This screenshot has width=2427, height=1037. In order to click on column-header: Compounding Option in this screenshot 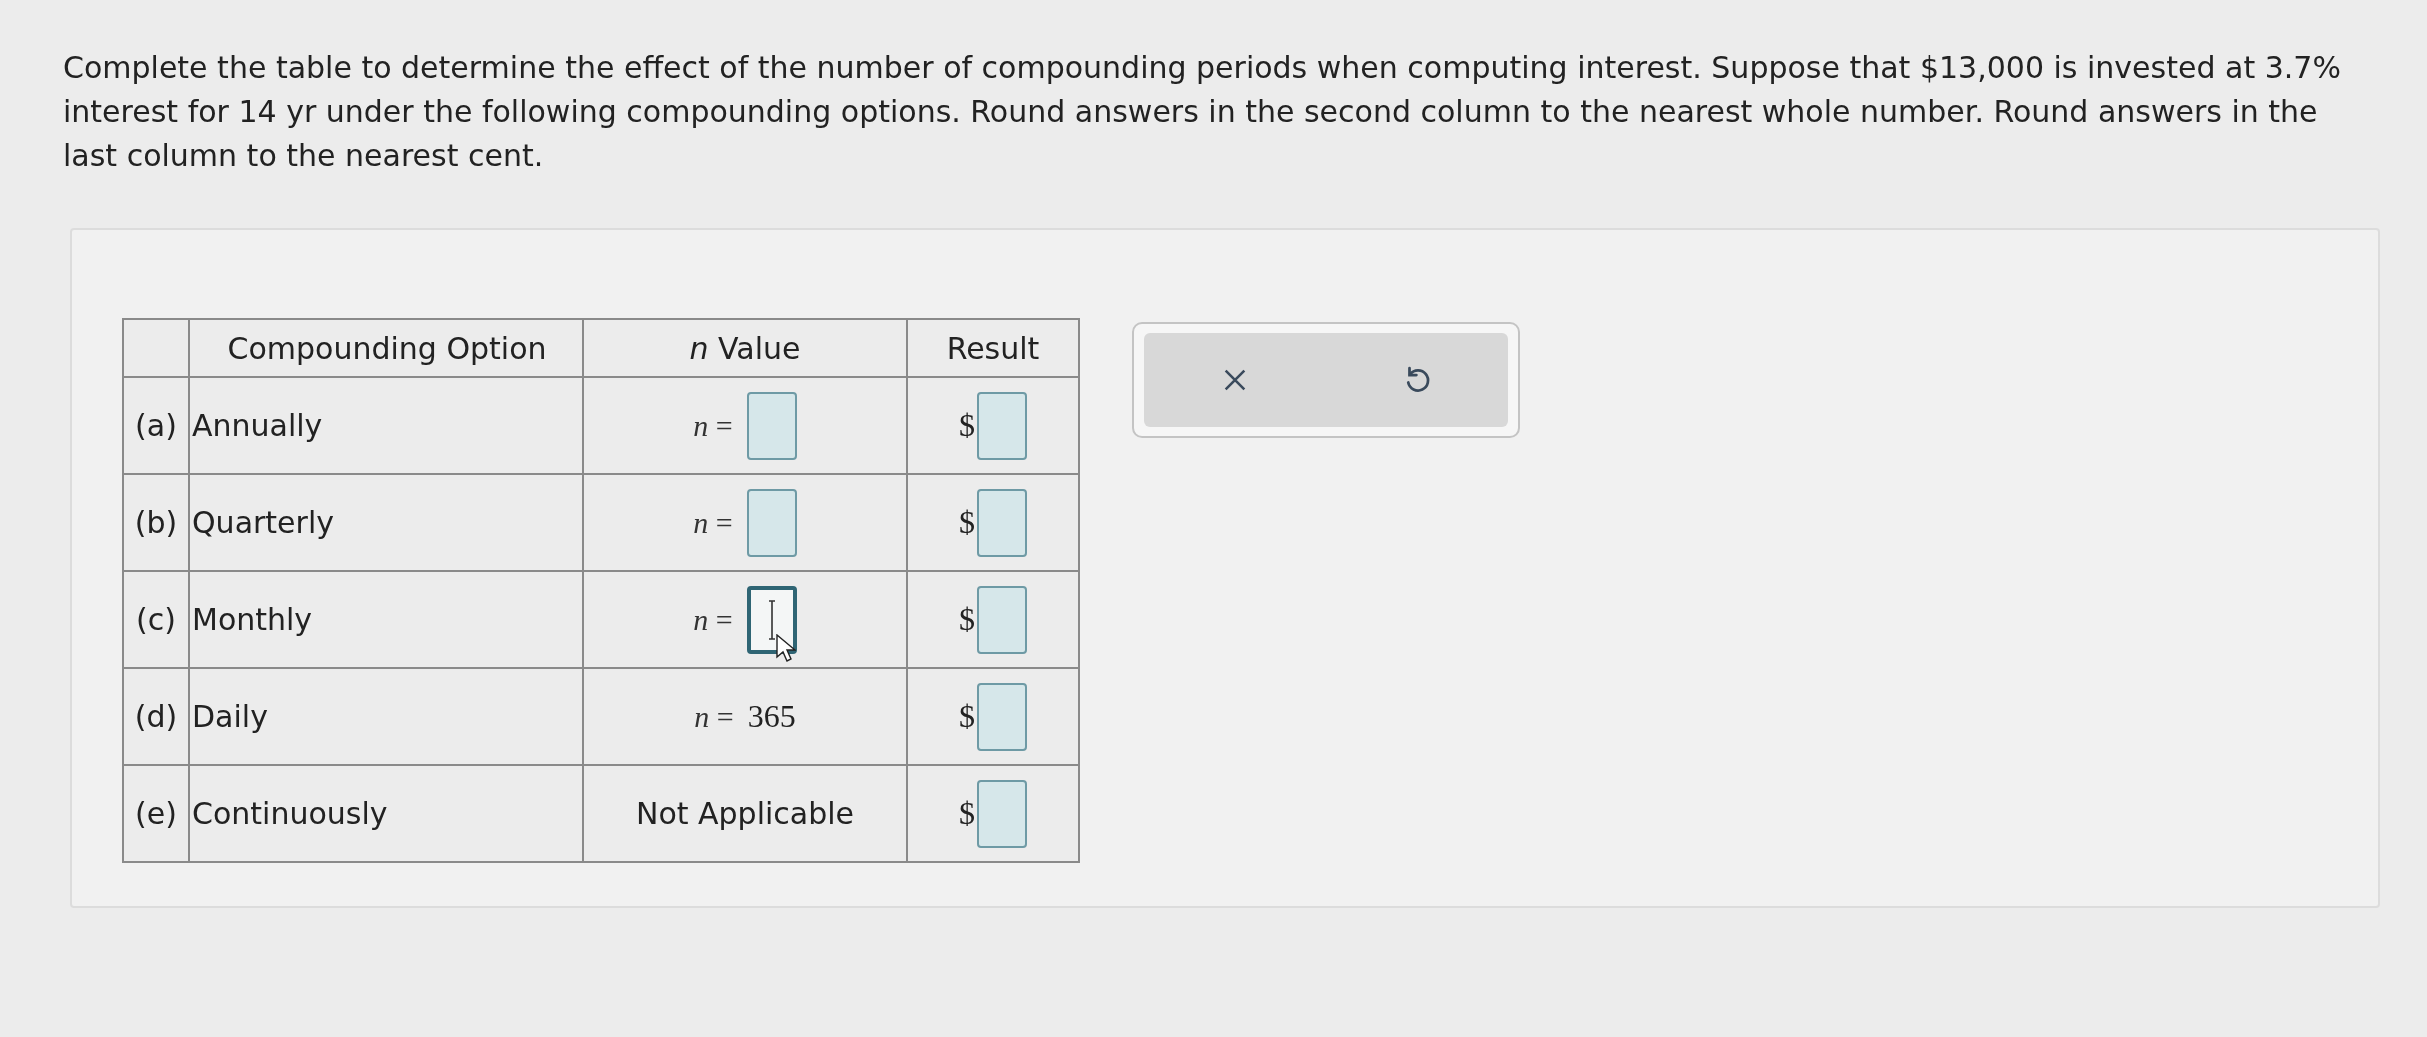, I will do `click(386, 348)`.